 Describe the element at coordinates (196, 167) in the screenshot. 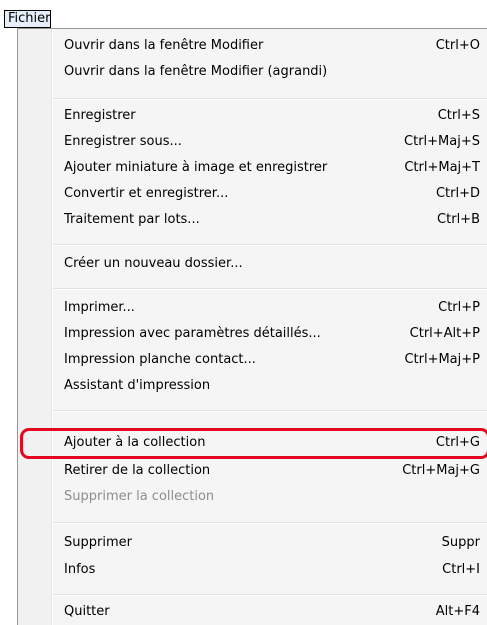

I see `menu-item-label: Ajouter miniature à image et enregistrer` at that location.